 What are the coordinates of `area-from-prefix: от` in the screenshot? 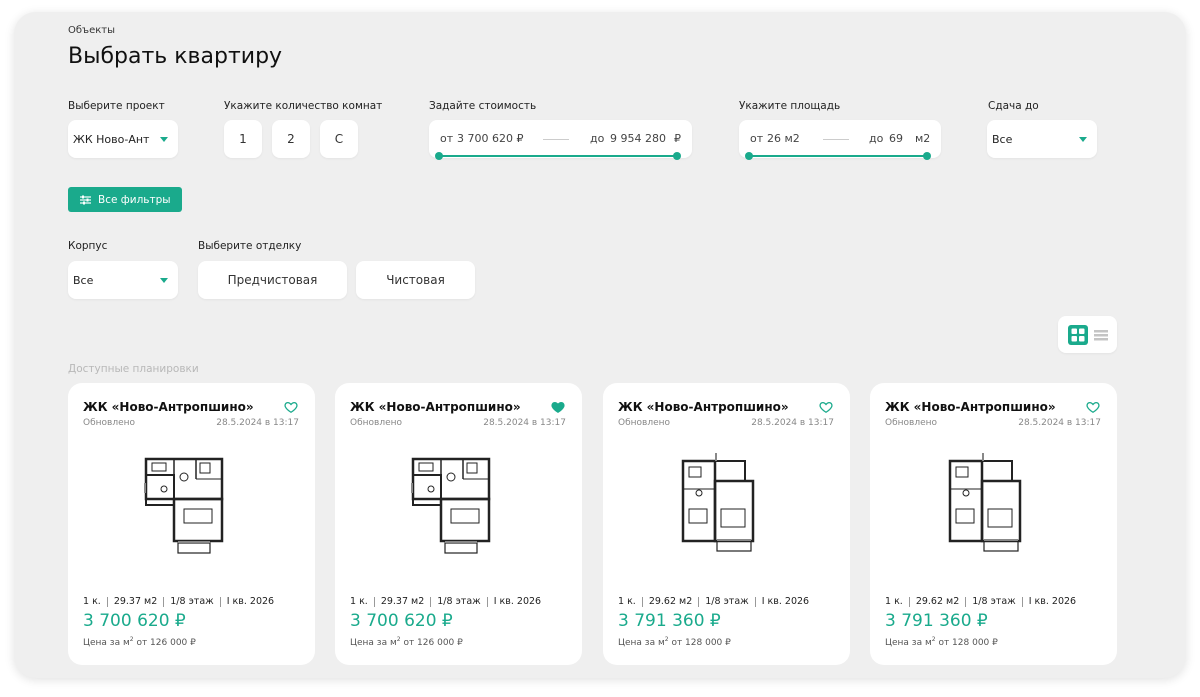 It's located at (757, 138).